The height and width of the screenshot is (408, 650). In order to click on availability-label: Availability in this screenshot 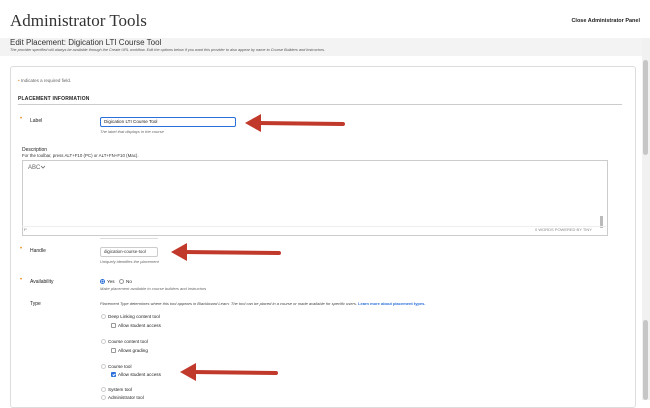, I will do `click(42, 282)`.